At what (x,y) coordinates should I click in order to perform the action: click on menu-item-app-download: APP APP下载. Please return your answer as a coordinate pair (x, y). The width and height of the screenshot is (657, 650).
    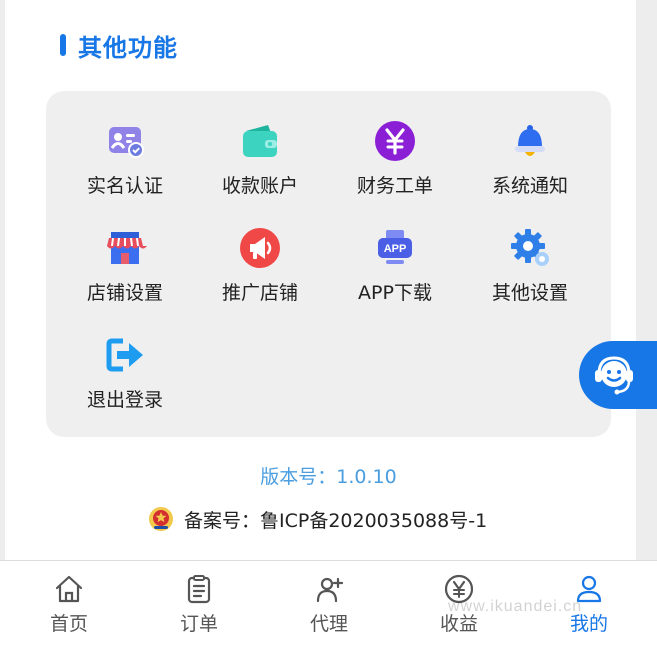
    Looking at the image, I should click on (395, 251).